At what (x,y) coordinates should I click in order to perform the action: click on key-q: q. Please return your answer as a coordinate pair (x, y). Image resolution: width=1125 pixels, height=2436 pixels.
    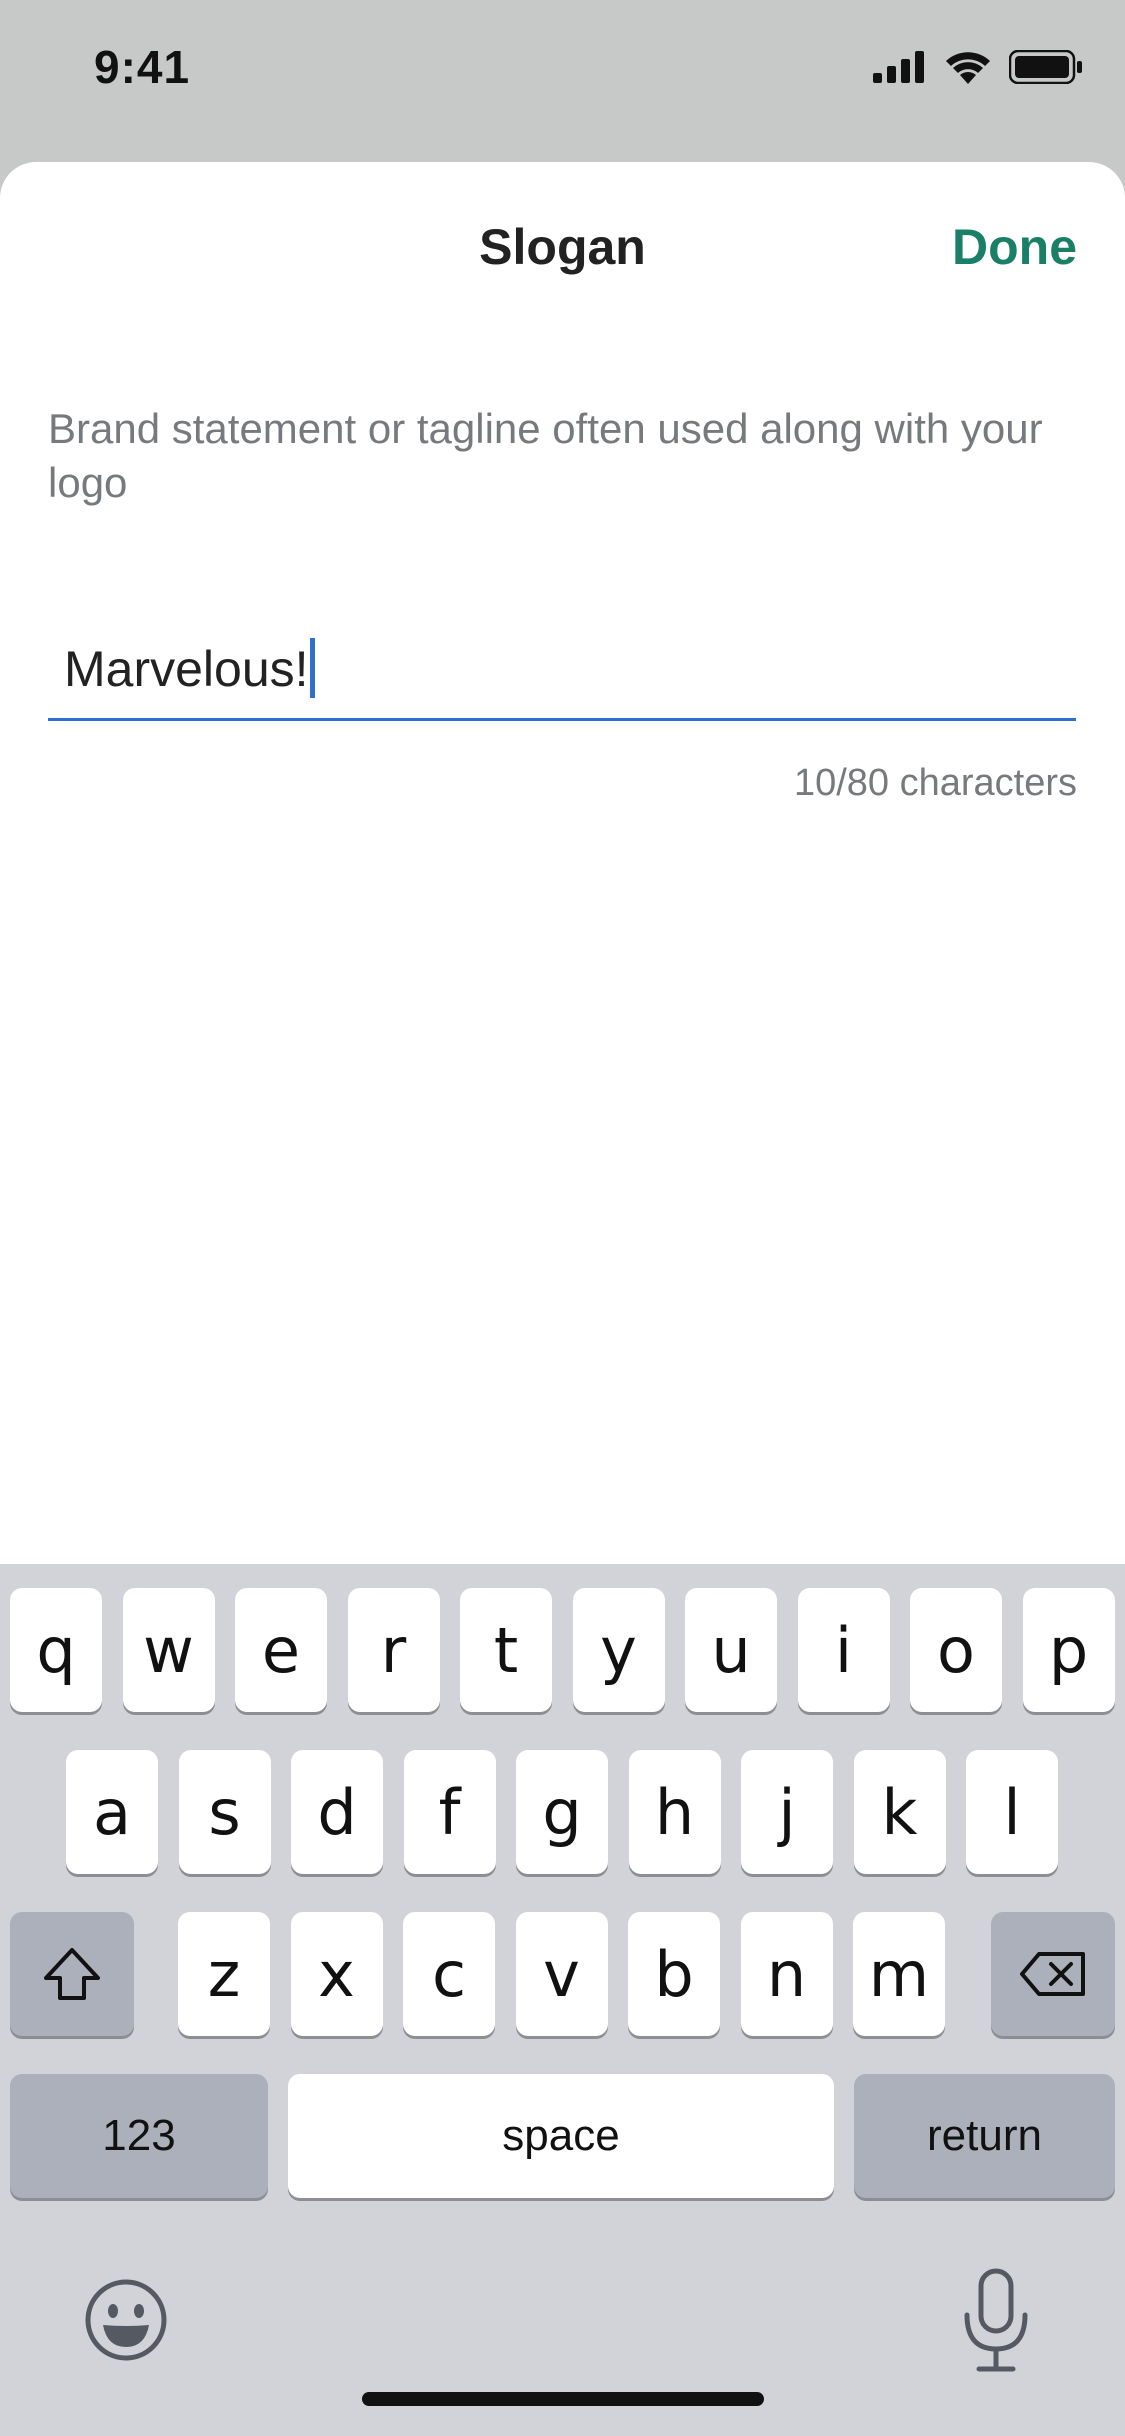
    Looking at the image, I should click on (56, 1650).